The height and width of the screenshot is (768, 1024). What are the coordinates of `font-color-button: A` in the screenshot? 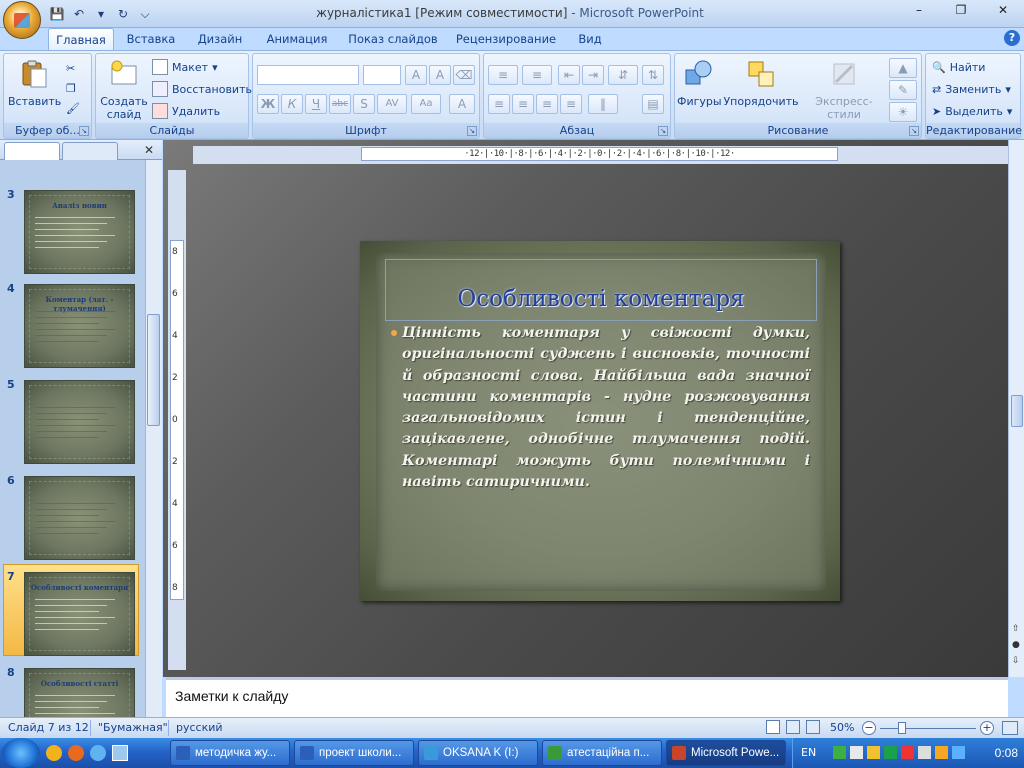 It's located at (462, 104).